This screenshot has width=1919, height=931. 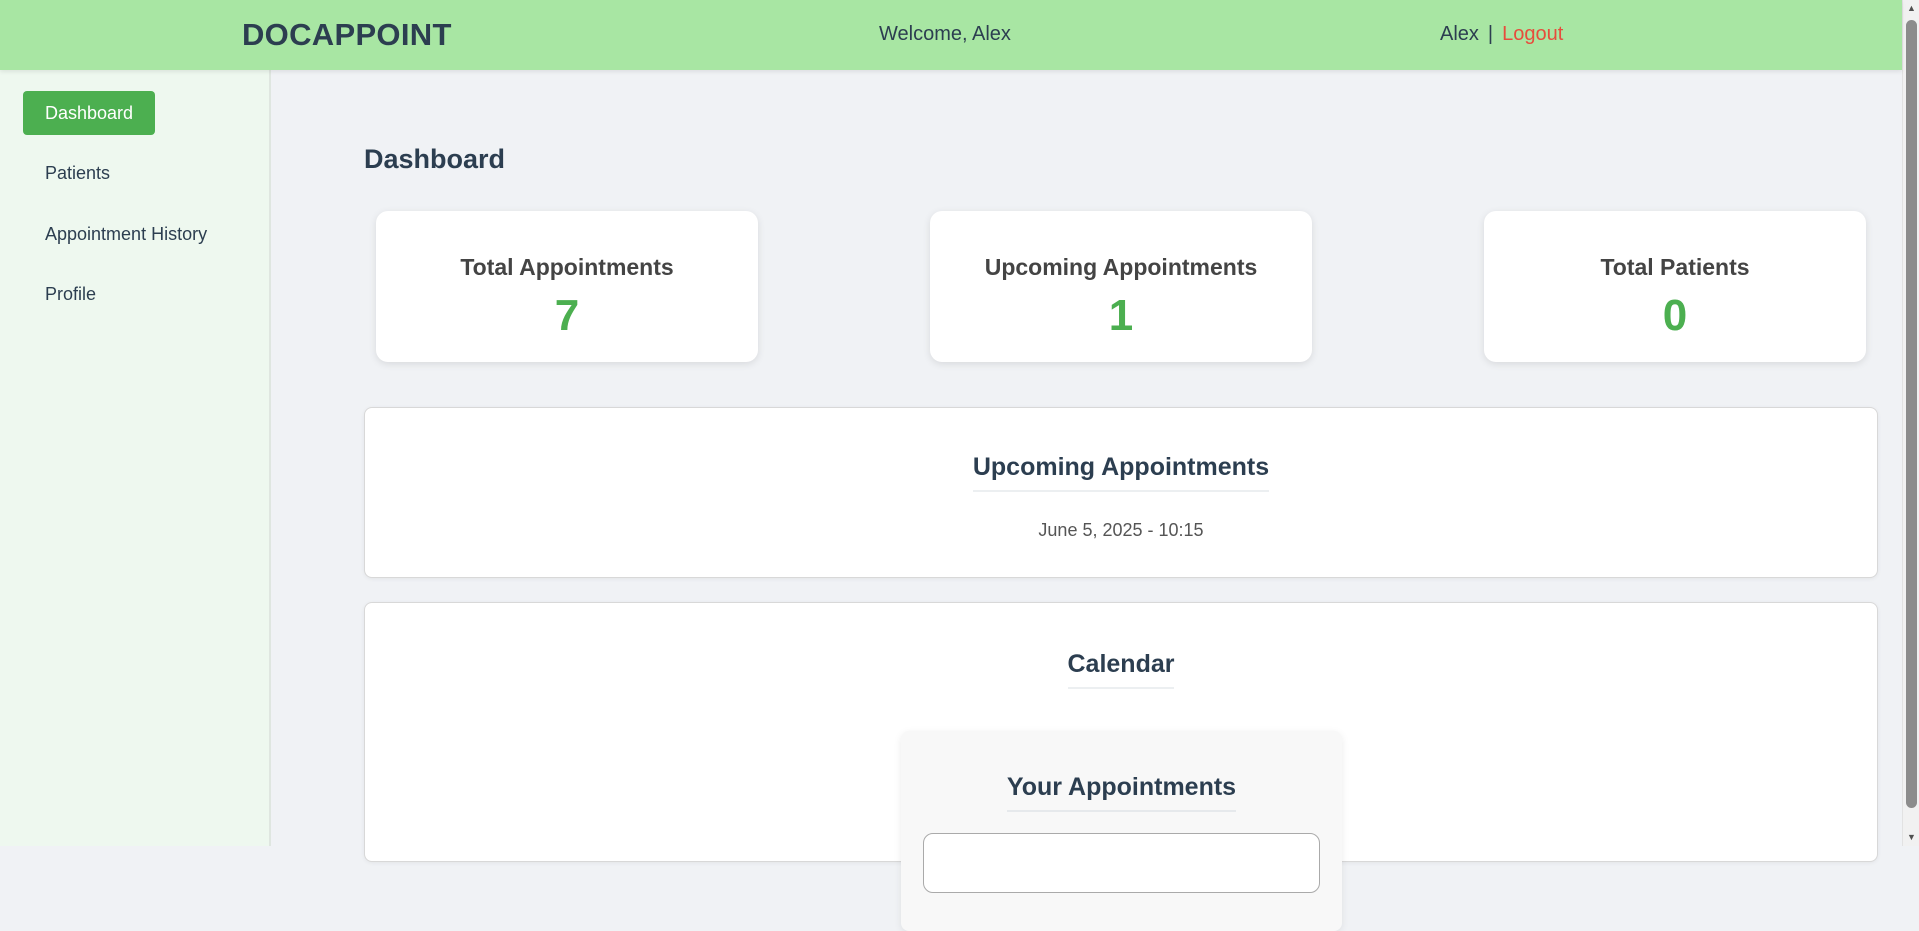 What do you see at coordinates (1675, 267) in the screenshot?
I see `stat-label: Total Patients` at bounding box center [1675, 267].